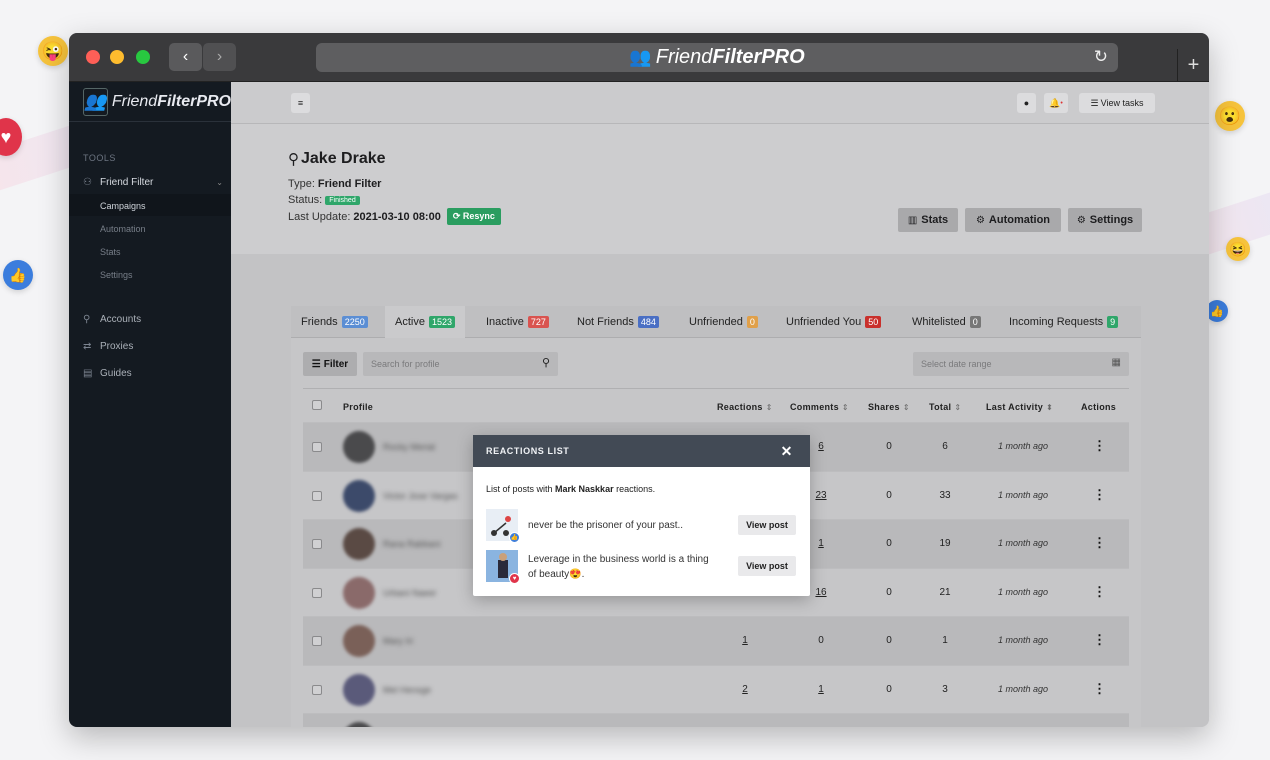 This screenshot has width=1270, height=760. I want to click on filter-button: ☰ Filter, so click(330, 364).